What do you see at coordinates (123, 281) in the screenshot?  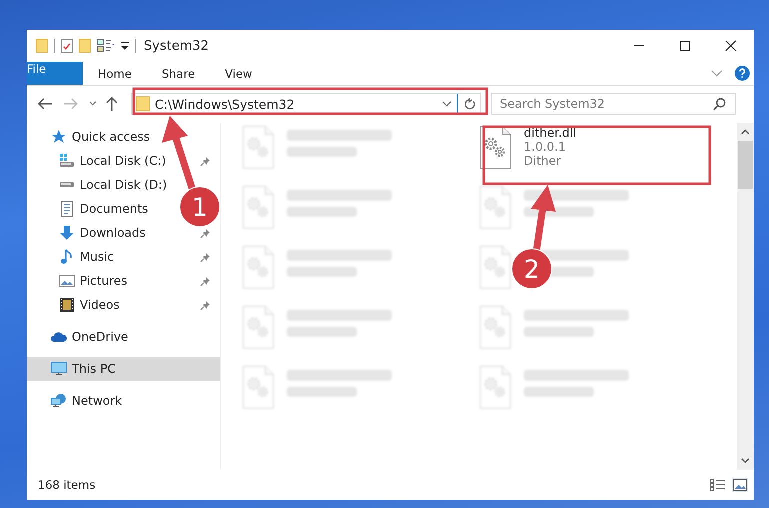 I see `sidebar-item: Pictures` at bounding box center [123, 281].